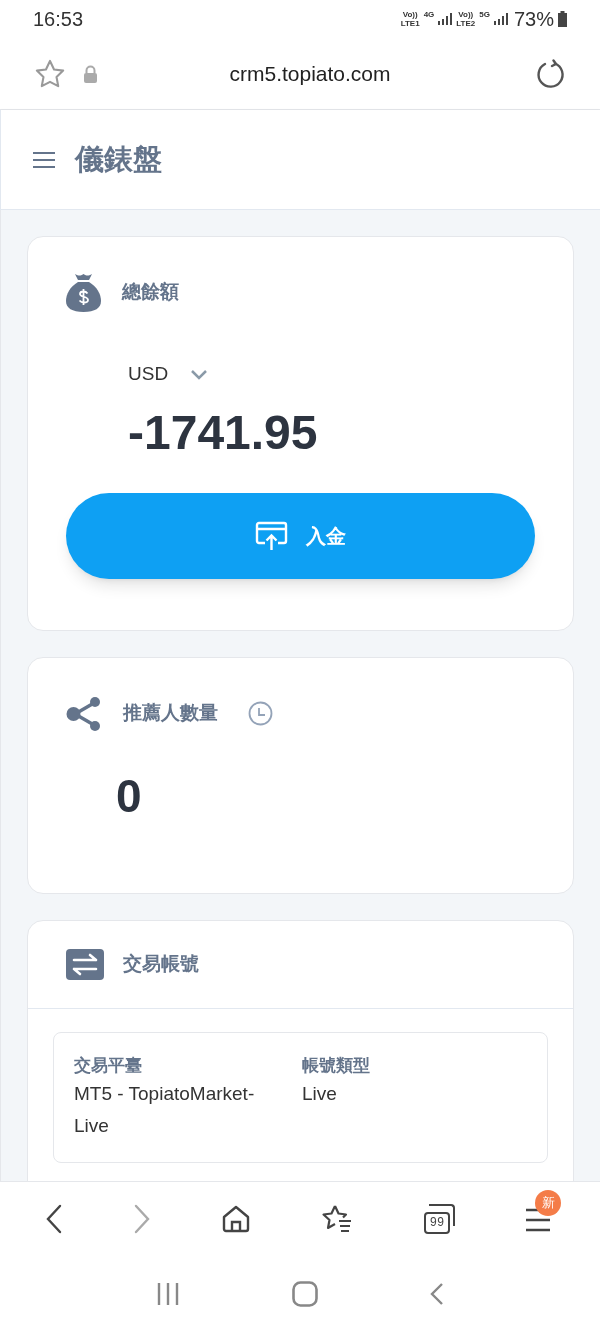 The height and width of the screenshot is (1333, 600). I want to click on volte-indicator: Vo)) LTE2, so click(466, 19).